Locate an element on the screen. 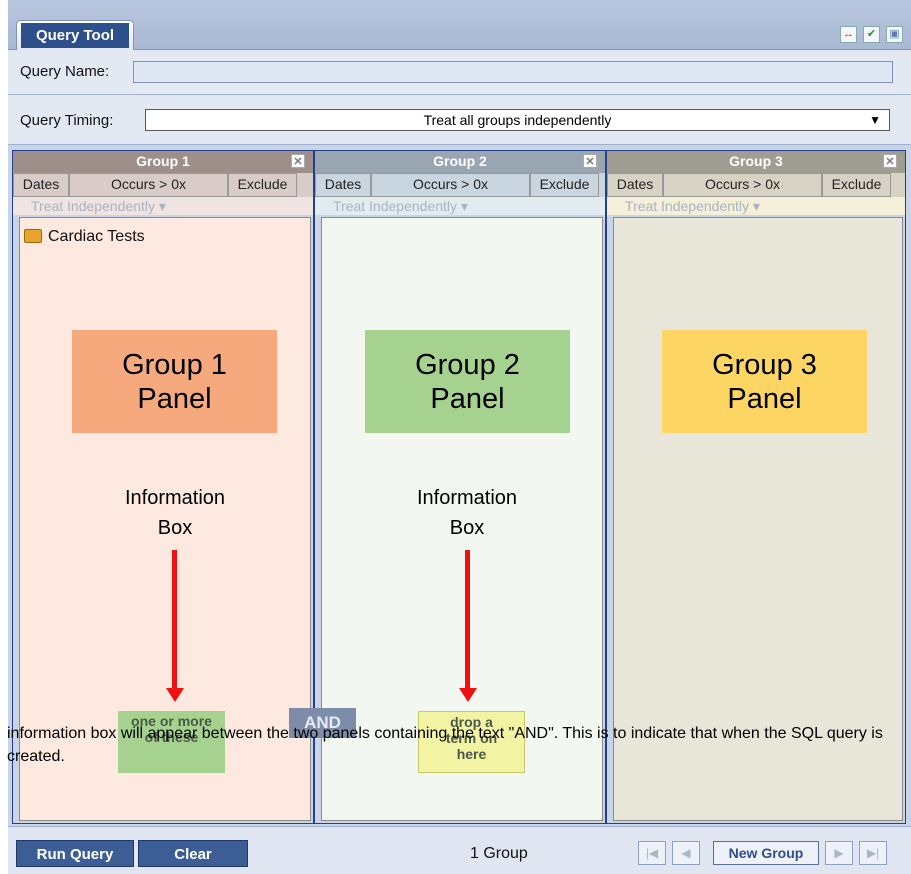 The image size is (911, 874). group-2-panel-label: Group 2 Panel is located at coordinates (467, 381).